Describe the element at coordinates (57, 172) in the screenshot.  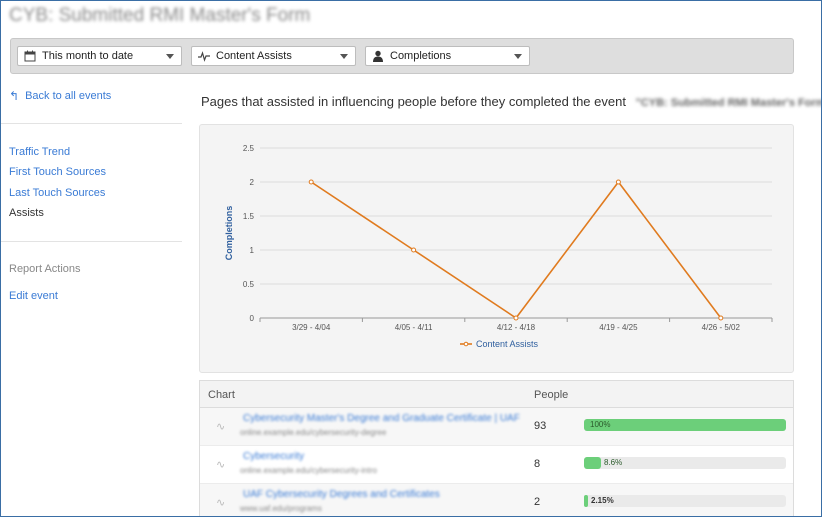
I see `nav-first-touch-sources: First Touch Sources` at that location.